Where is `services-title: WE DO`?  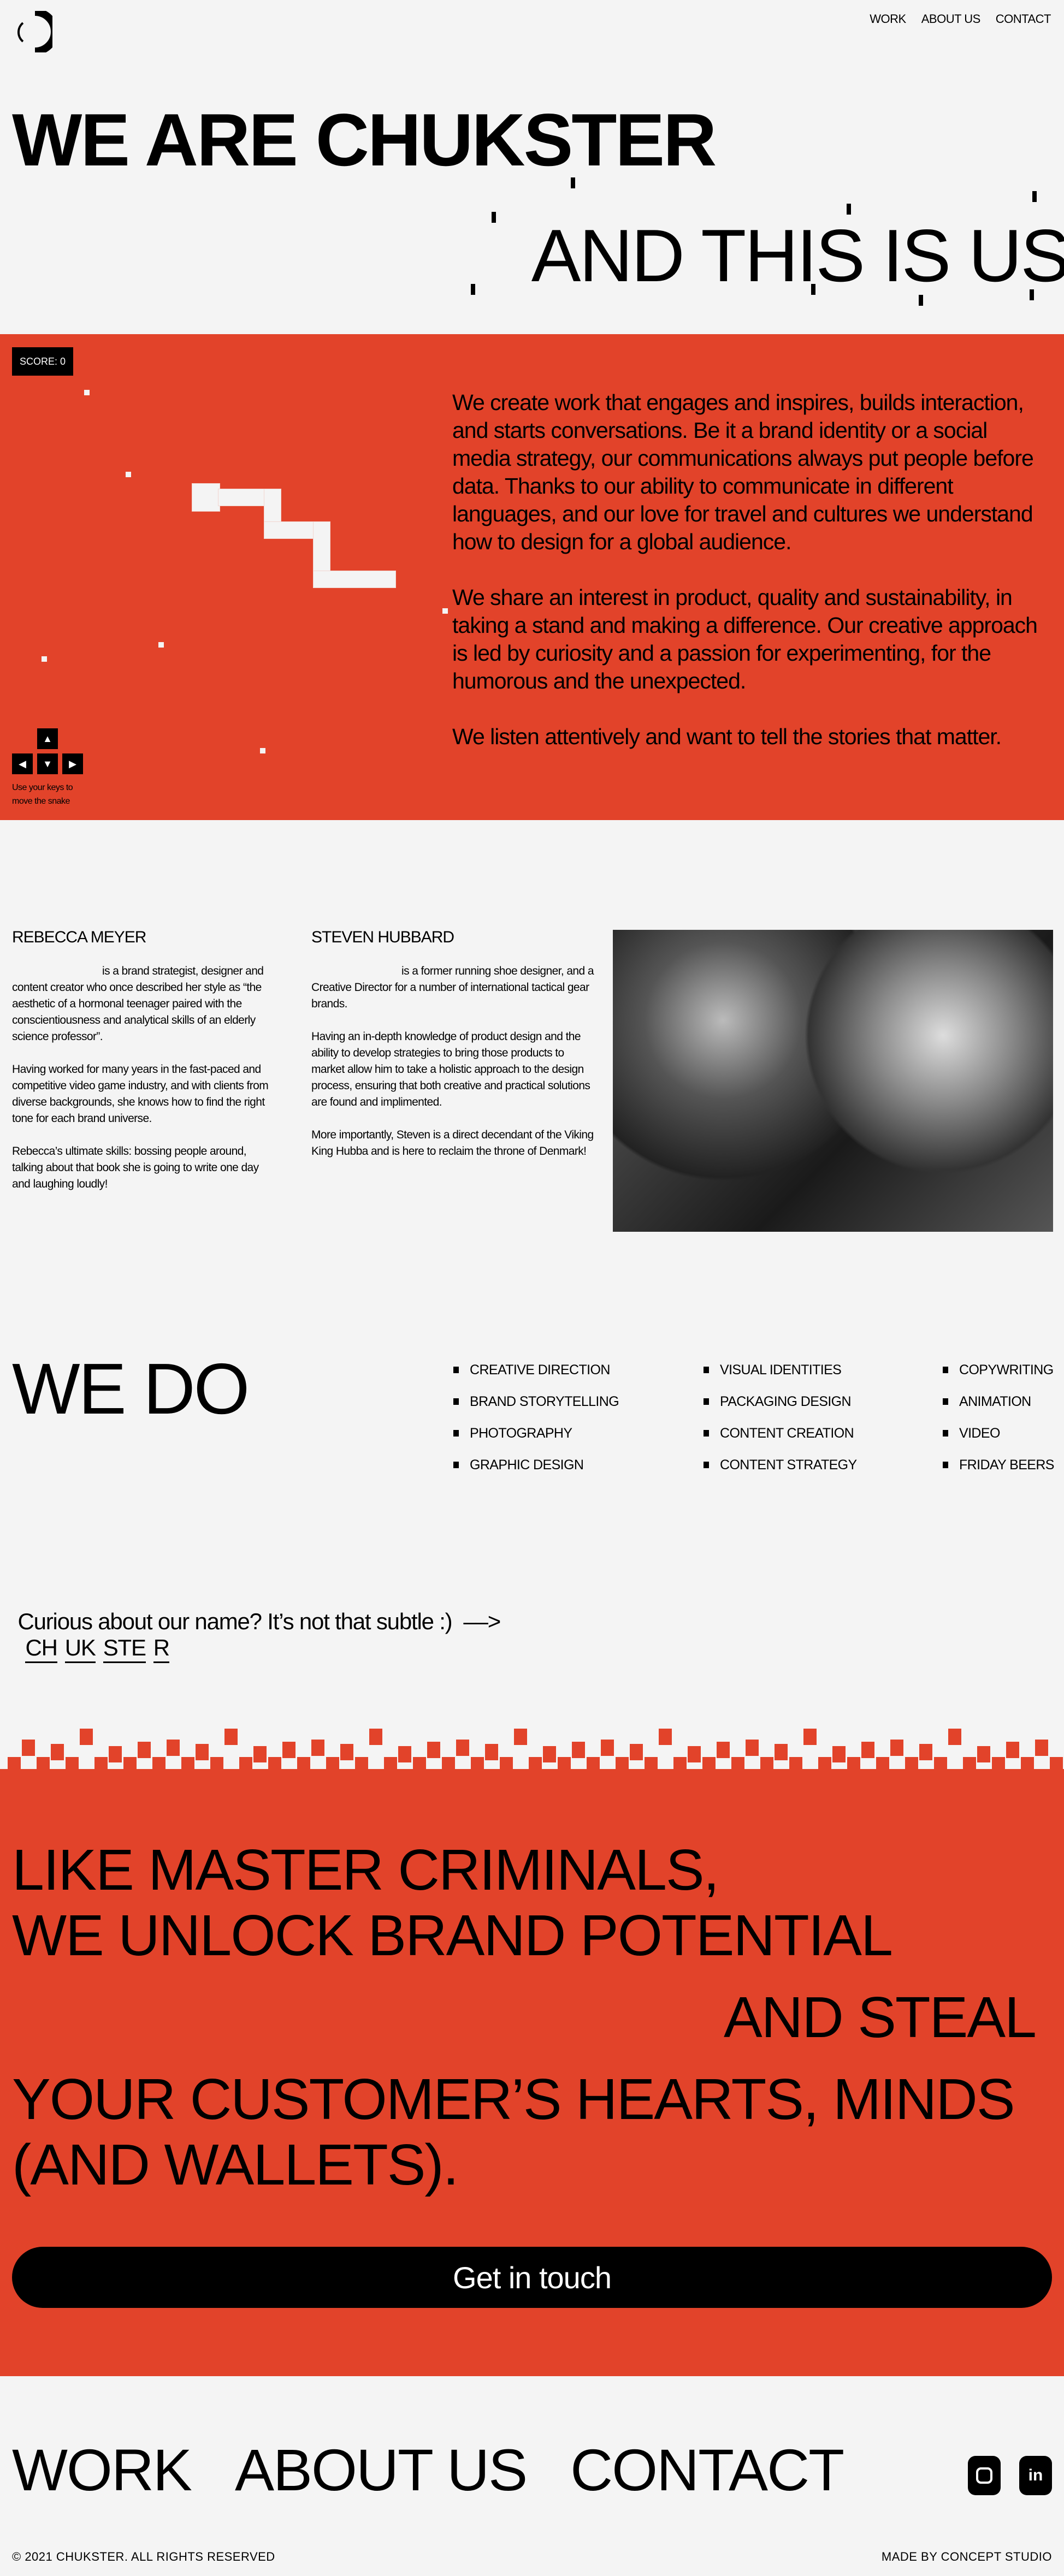 services-title: WE DO is located at coordinates (131, 1389).